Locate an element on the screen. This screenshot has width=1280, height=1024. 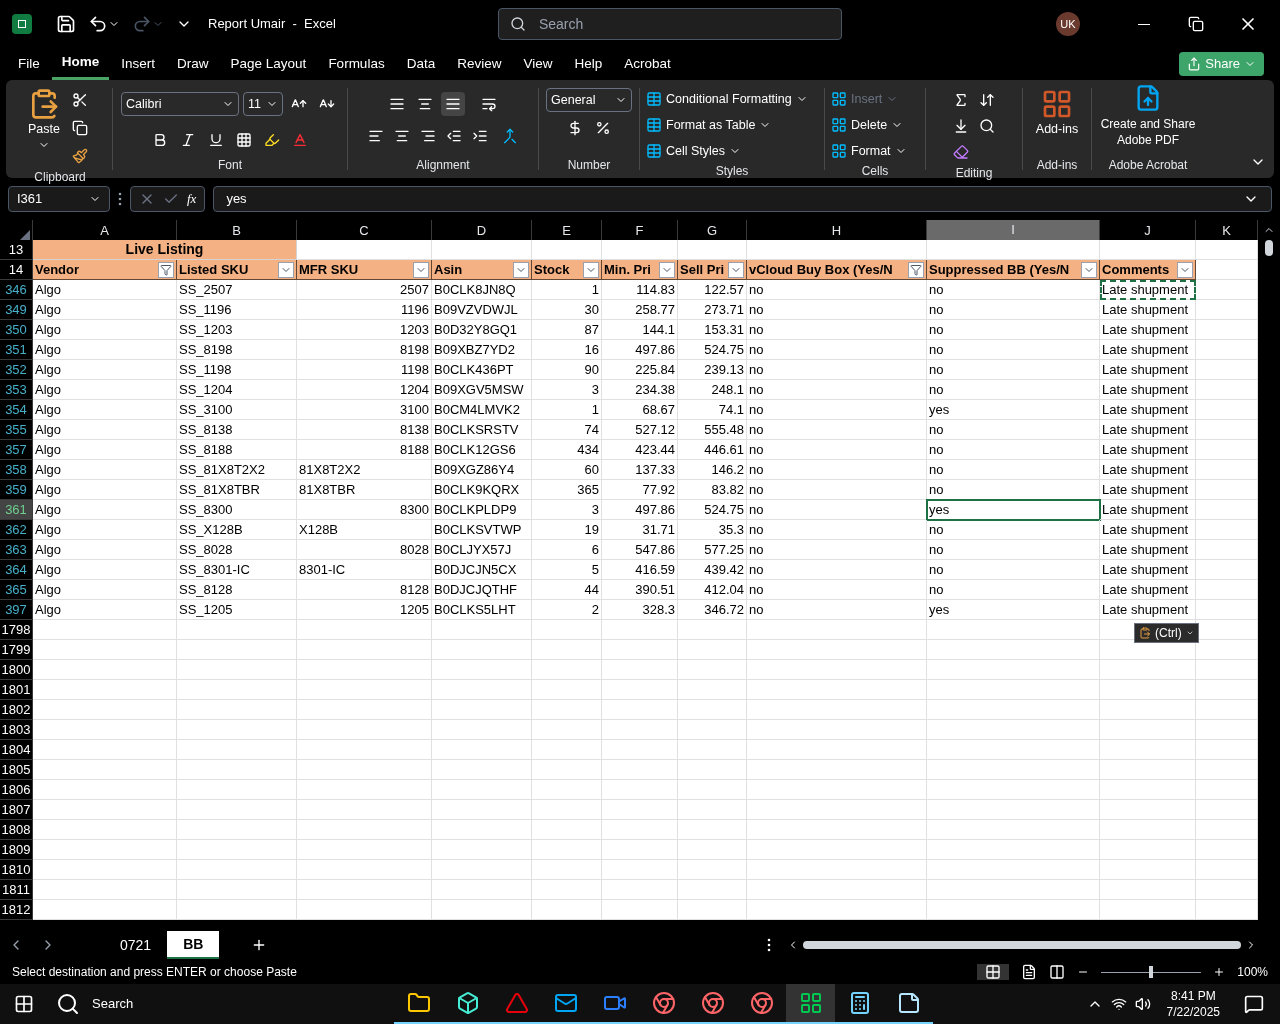
row-header: 365 is located at coordinates (16, 590).